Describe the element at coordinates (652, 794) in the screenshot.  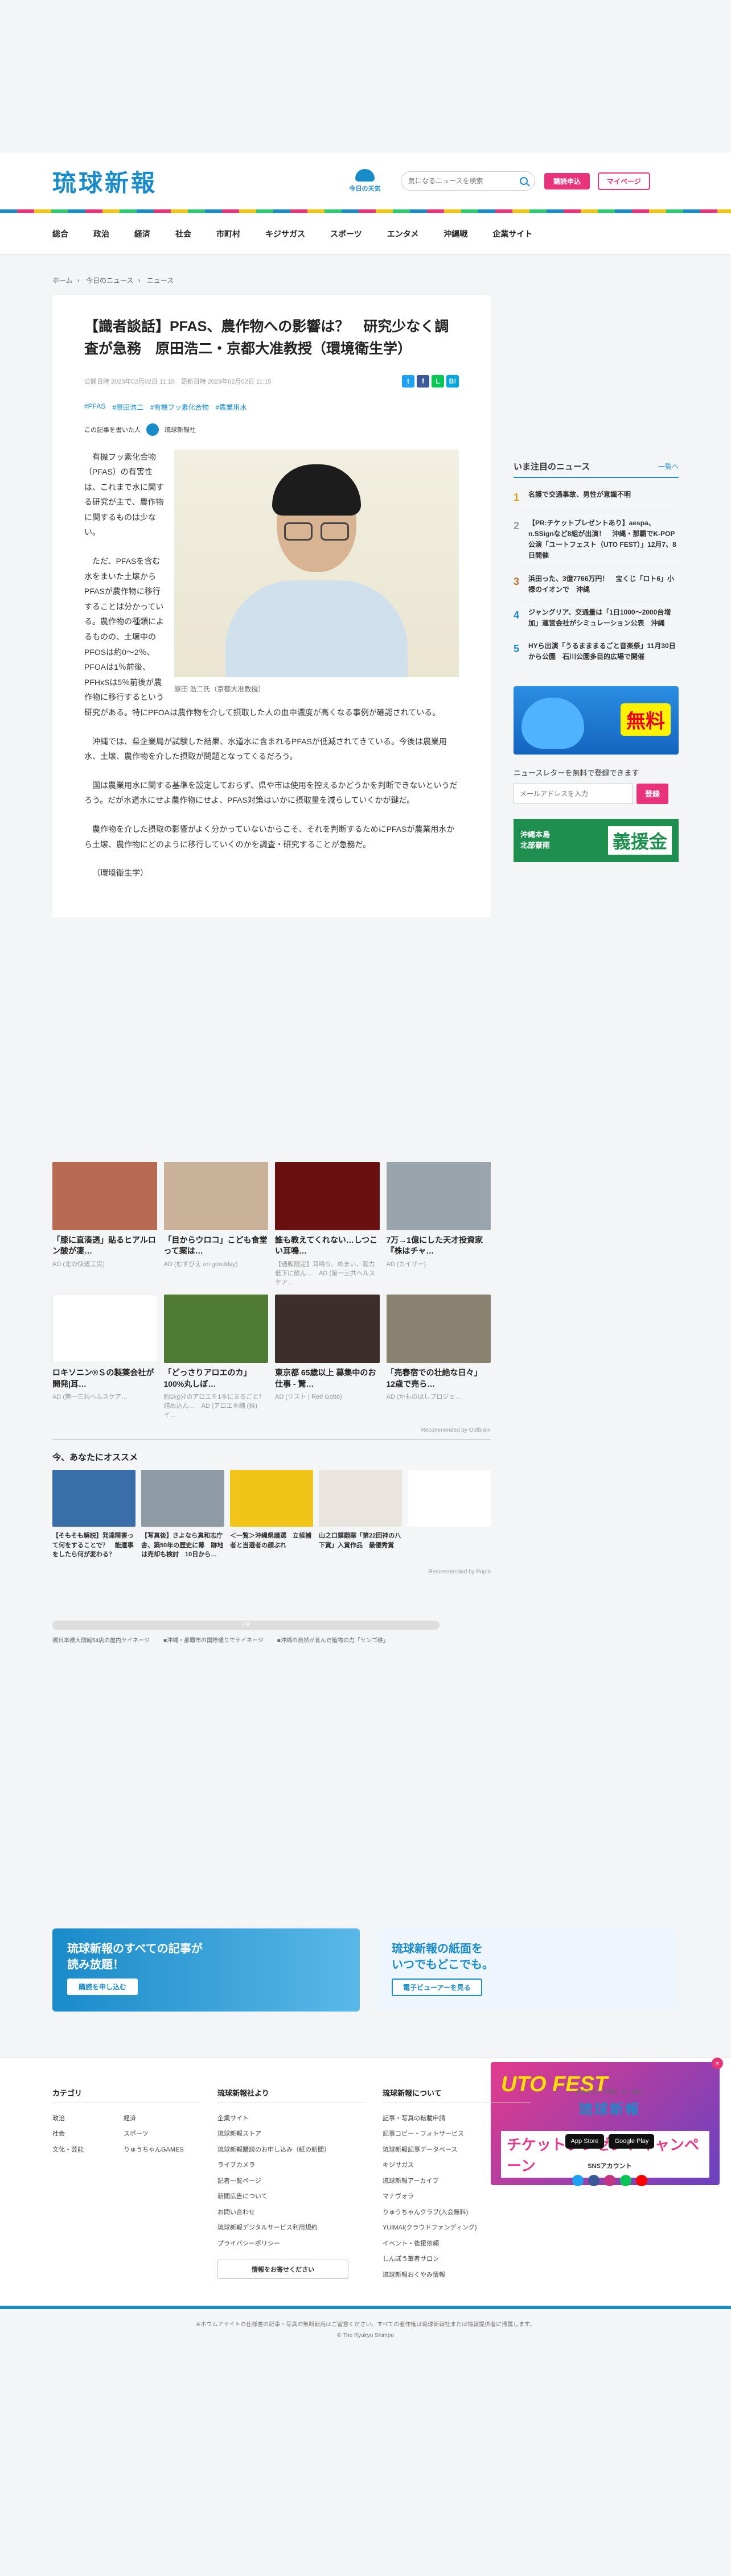
I see `newsletter-submit-button: 登録` at that location.